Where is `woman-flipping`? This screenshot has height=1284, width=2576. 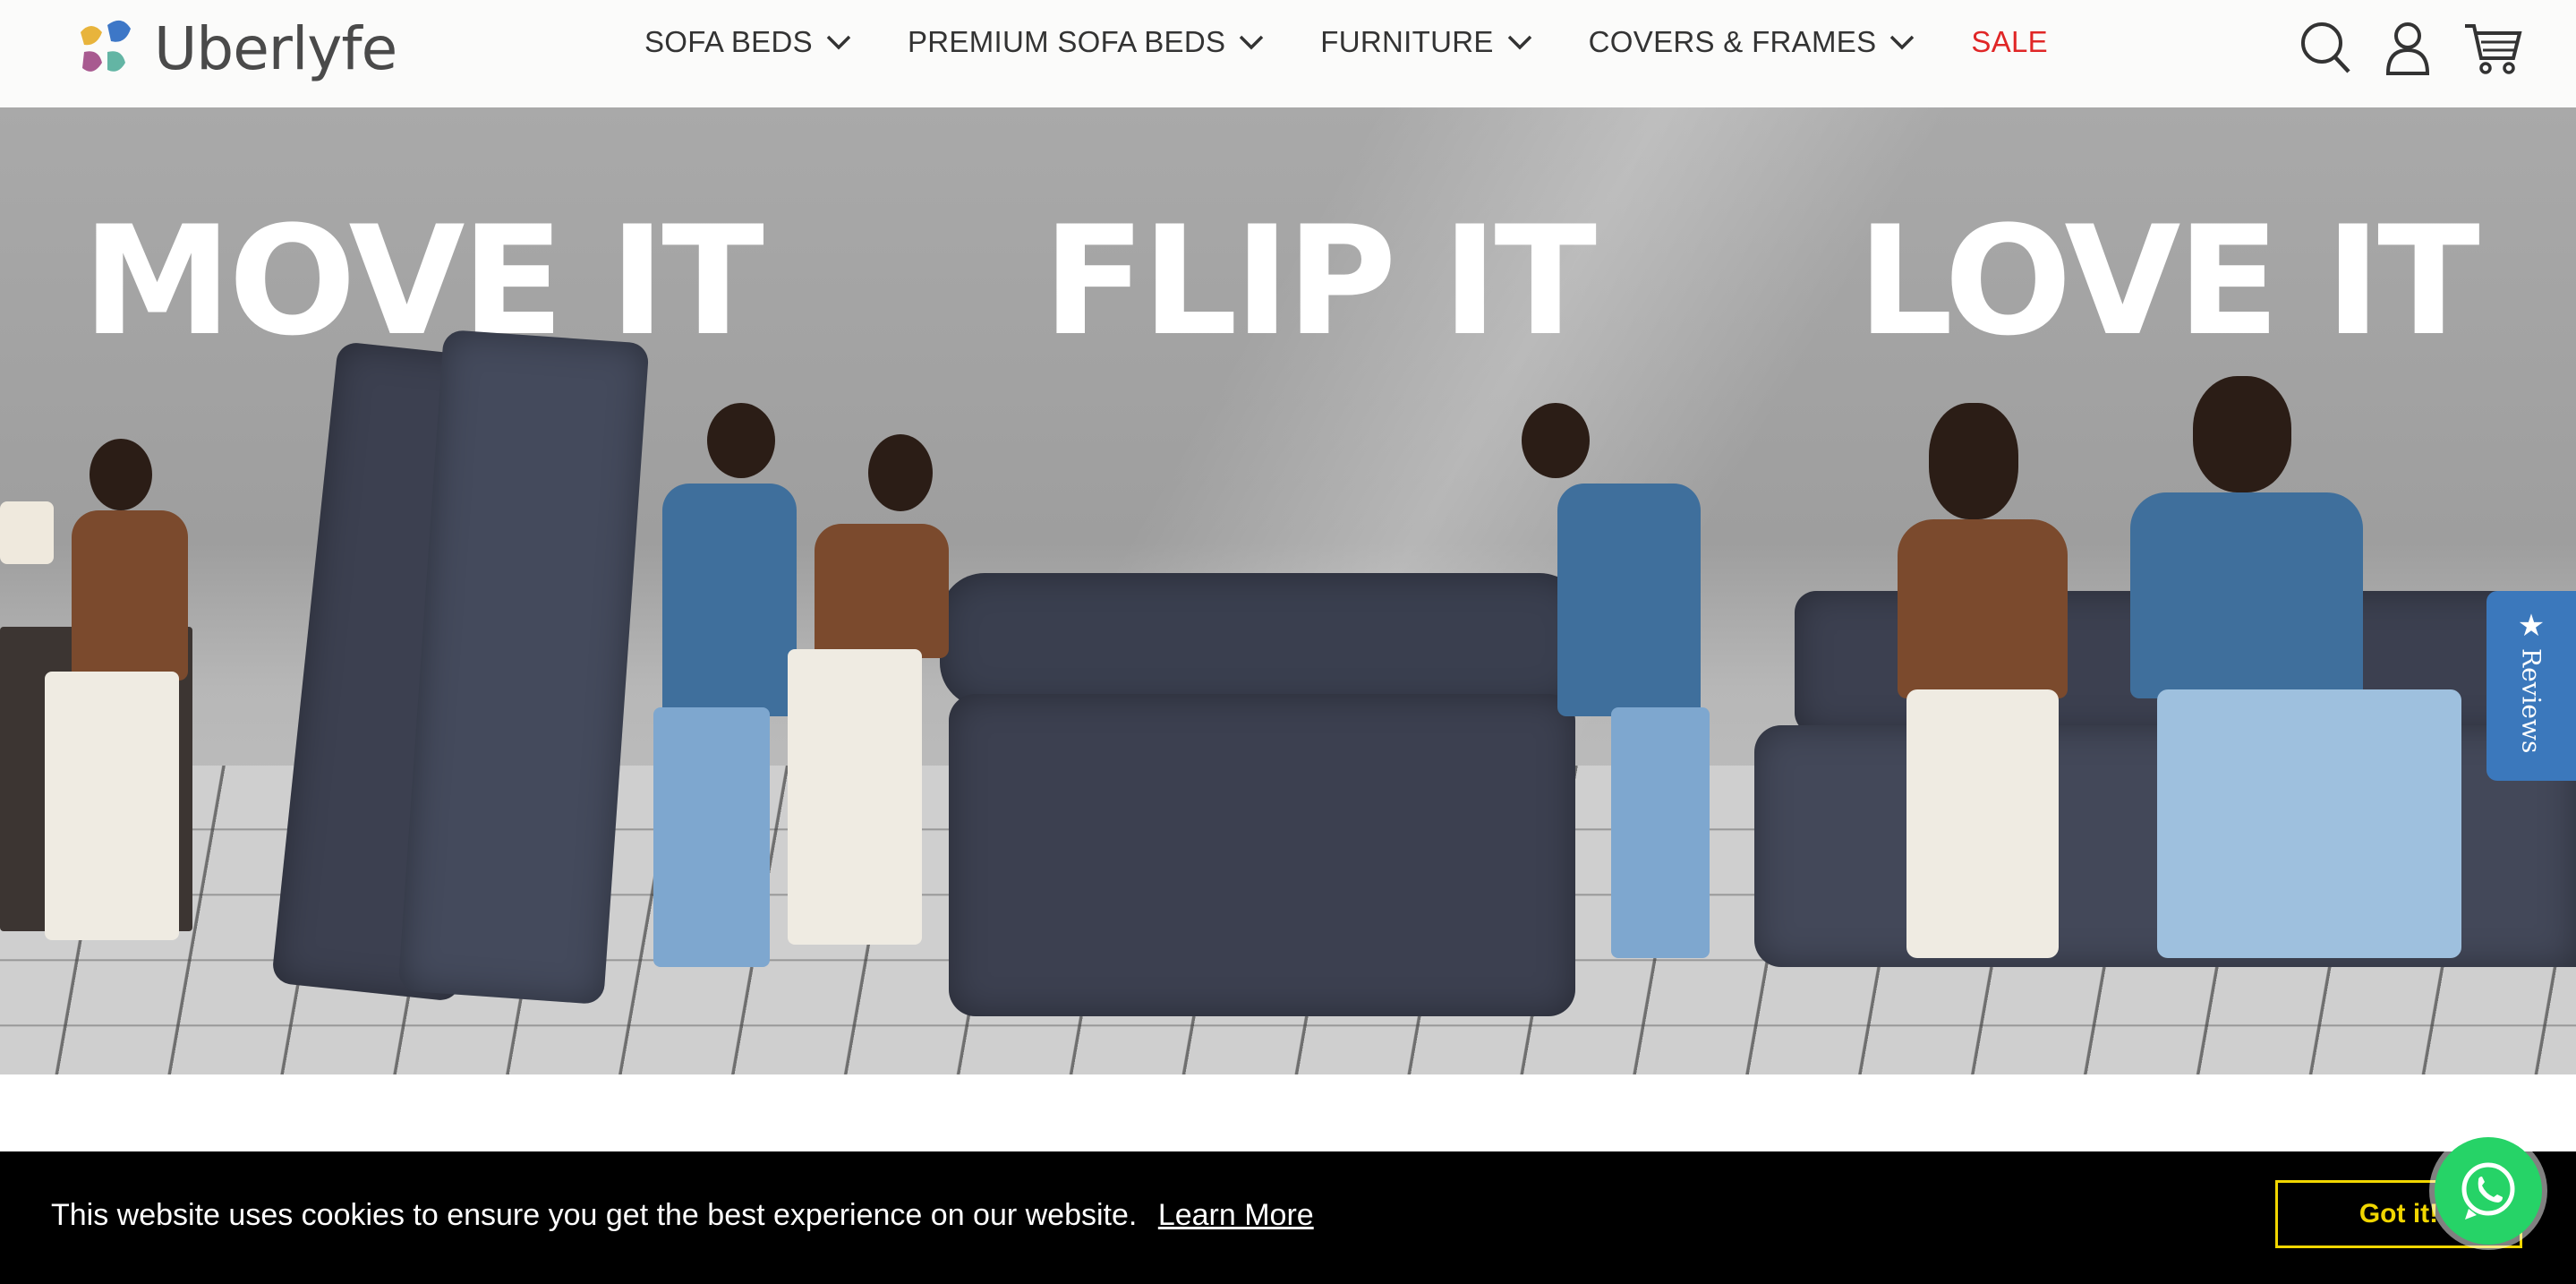 woman-flipping is located at coordinates (868, 698).